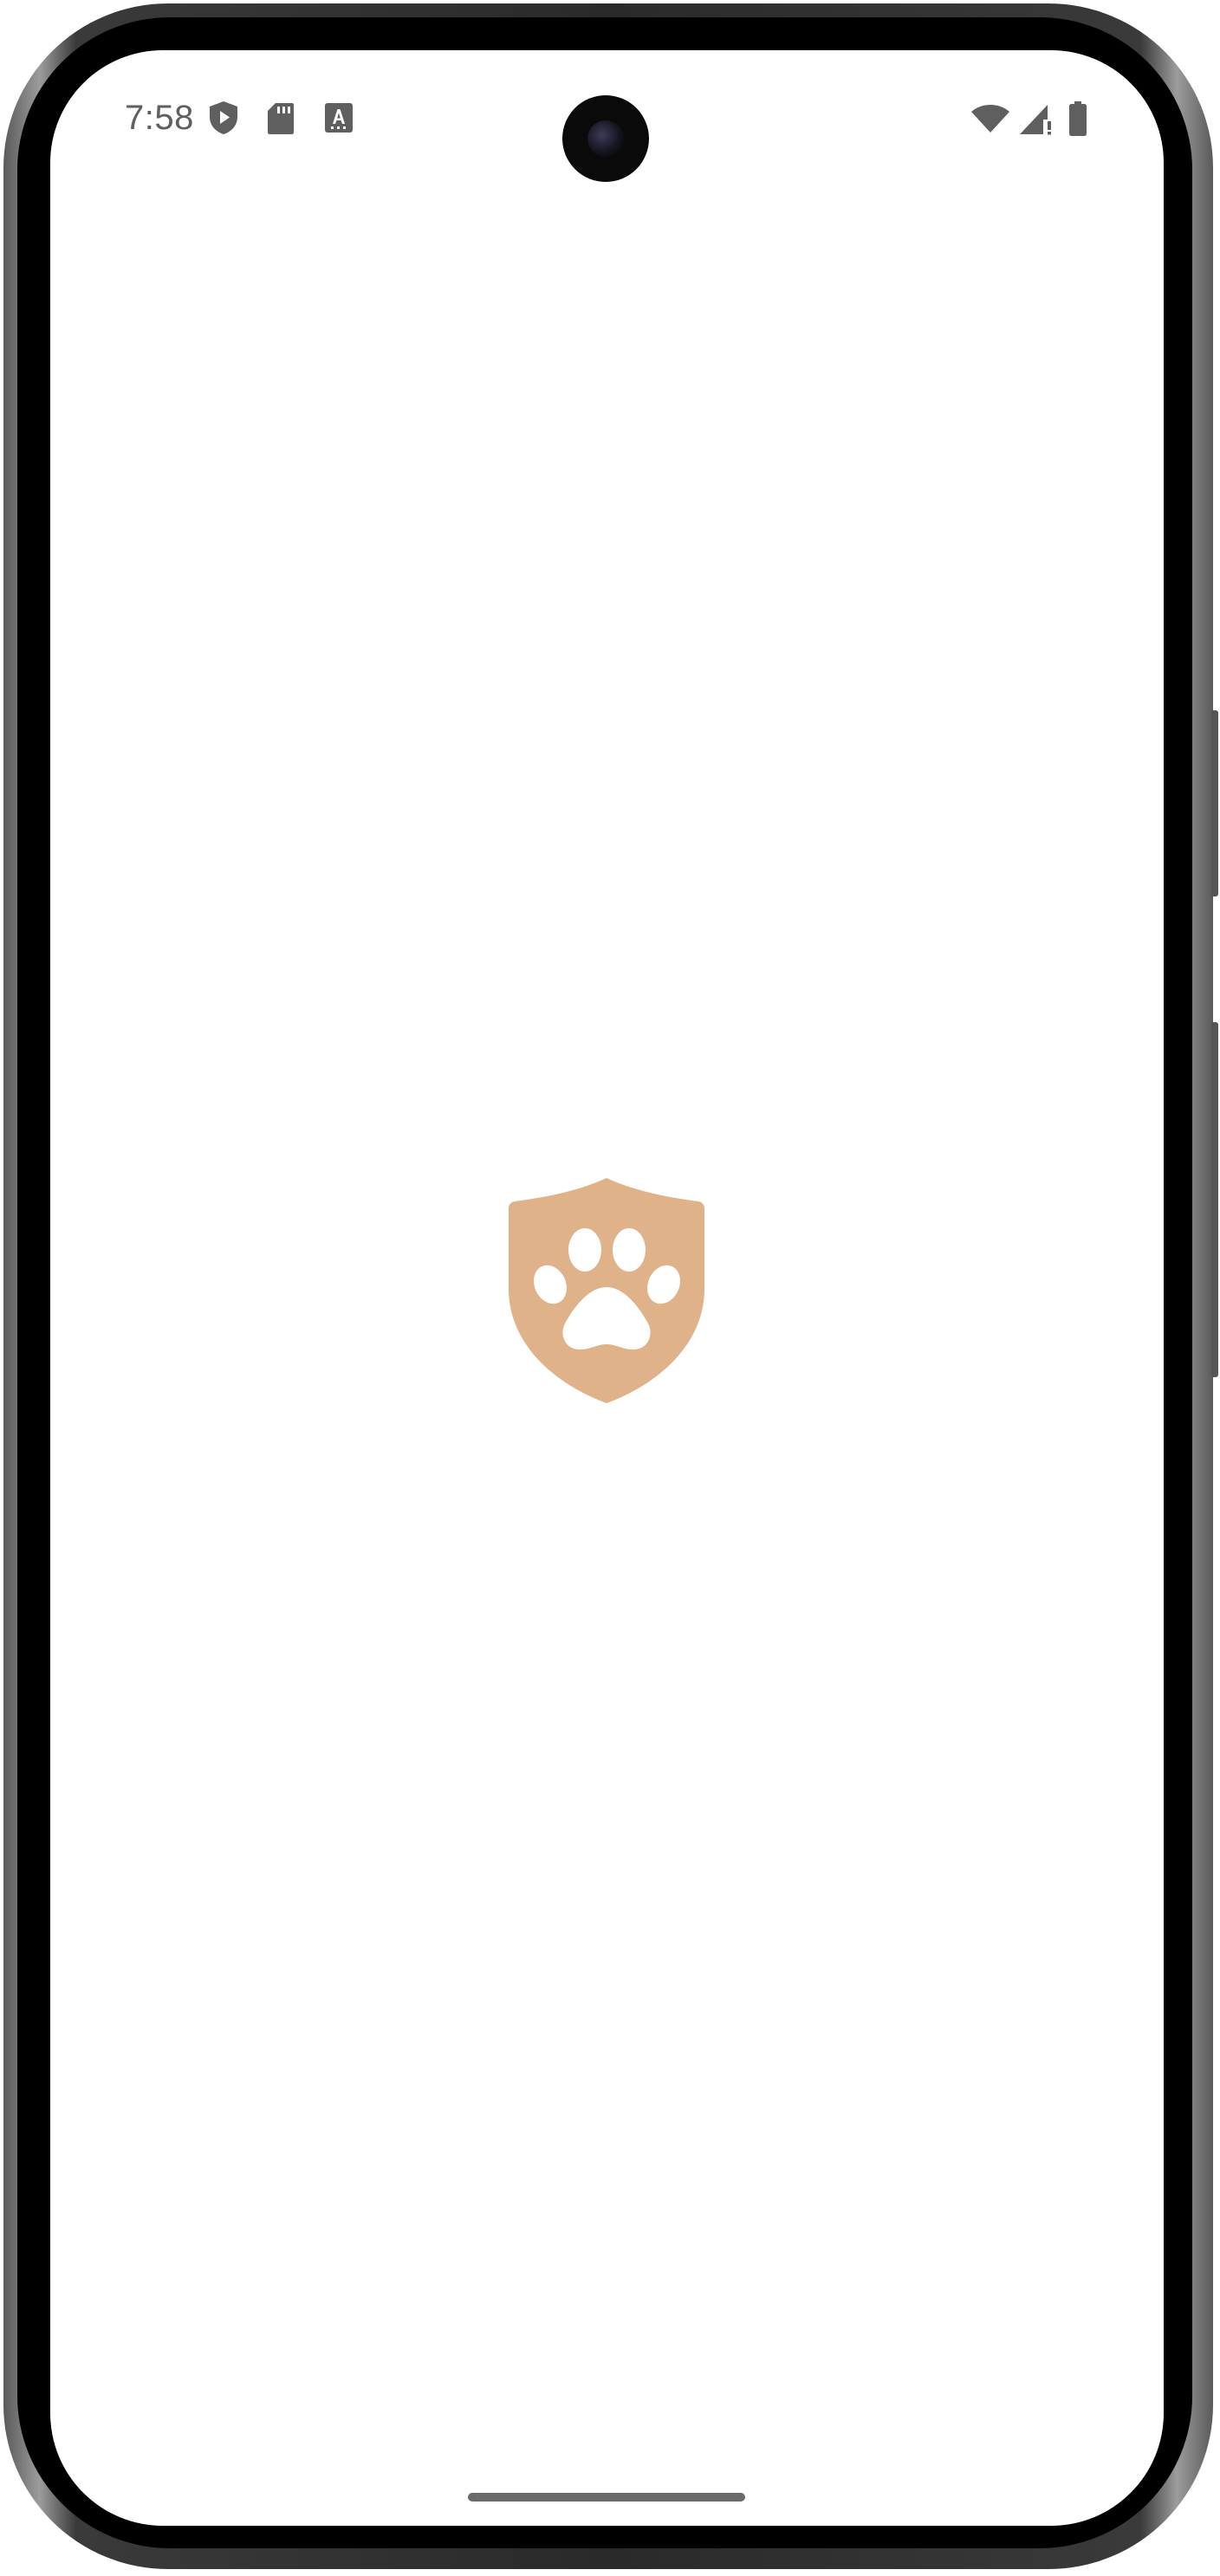  Describe the element at coordinates (159, 118) in the screenshot. I see `status-time: 7:58` at that location.